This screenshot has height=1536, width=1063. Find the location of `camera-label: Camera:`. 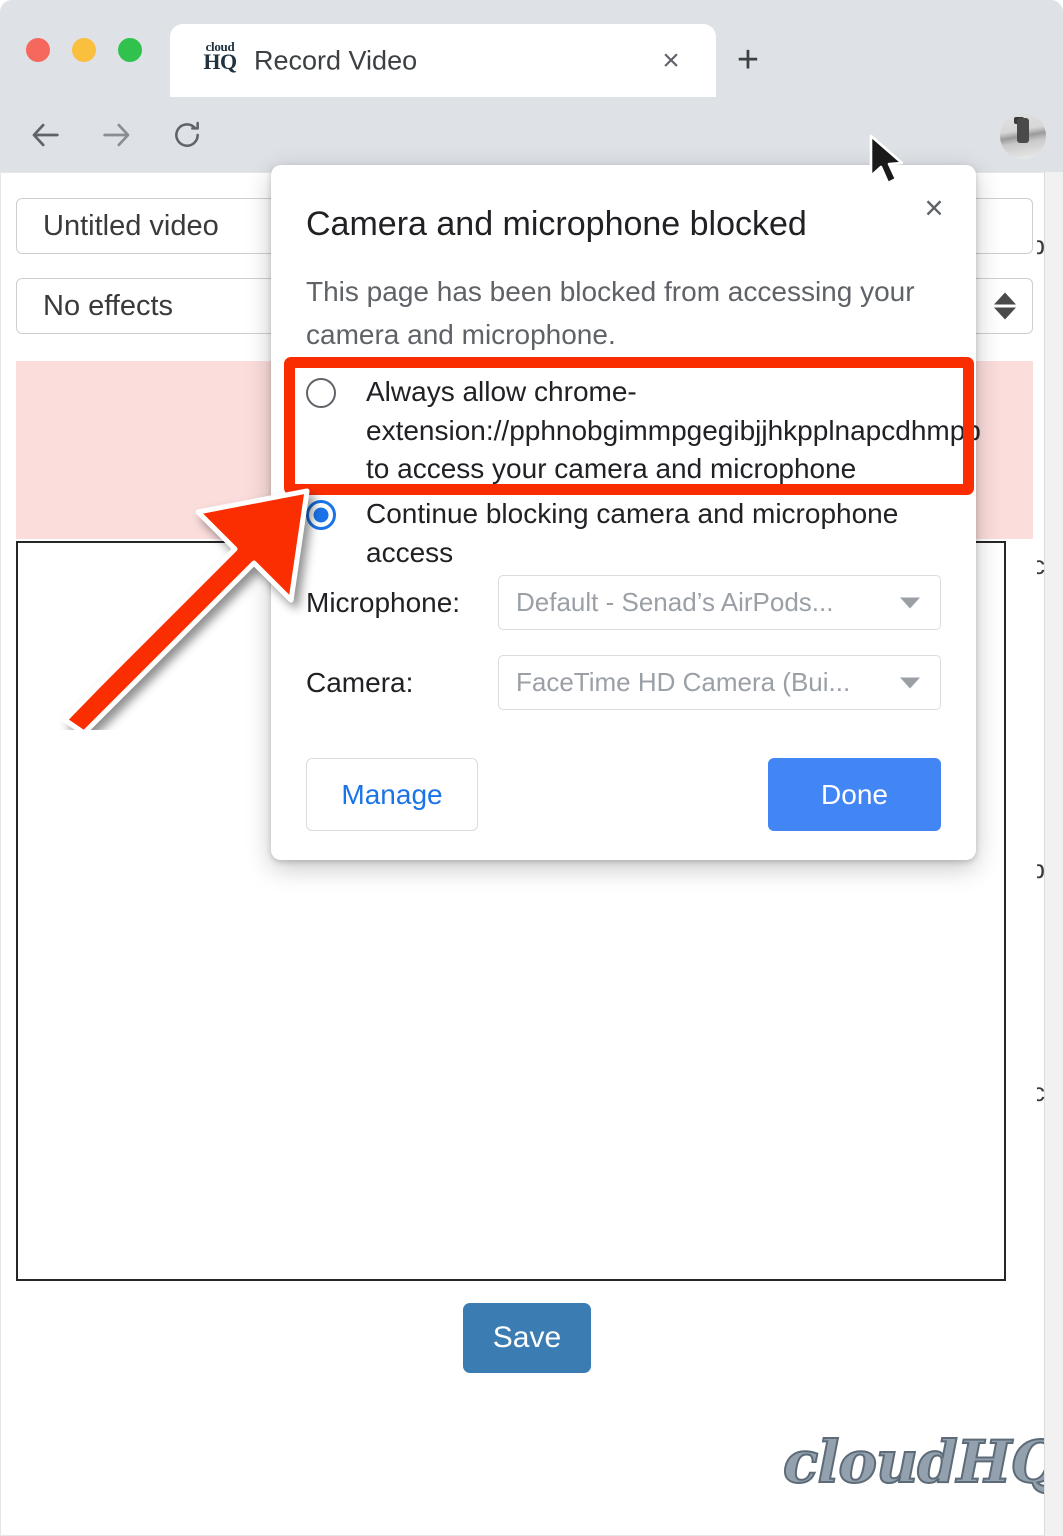

camera-label: Camera: is located at coordinates (360, 682).